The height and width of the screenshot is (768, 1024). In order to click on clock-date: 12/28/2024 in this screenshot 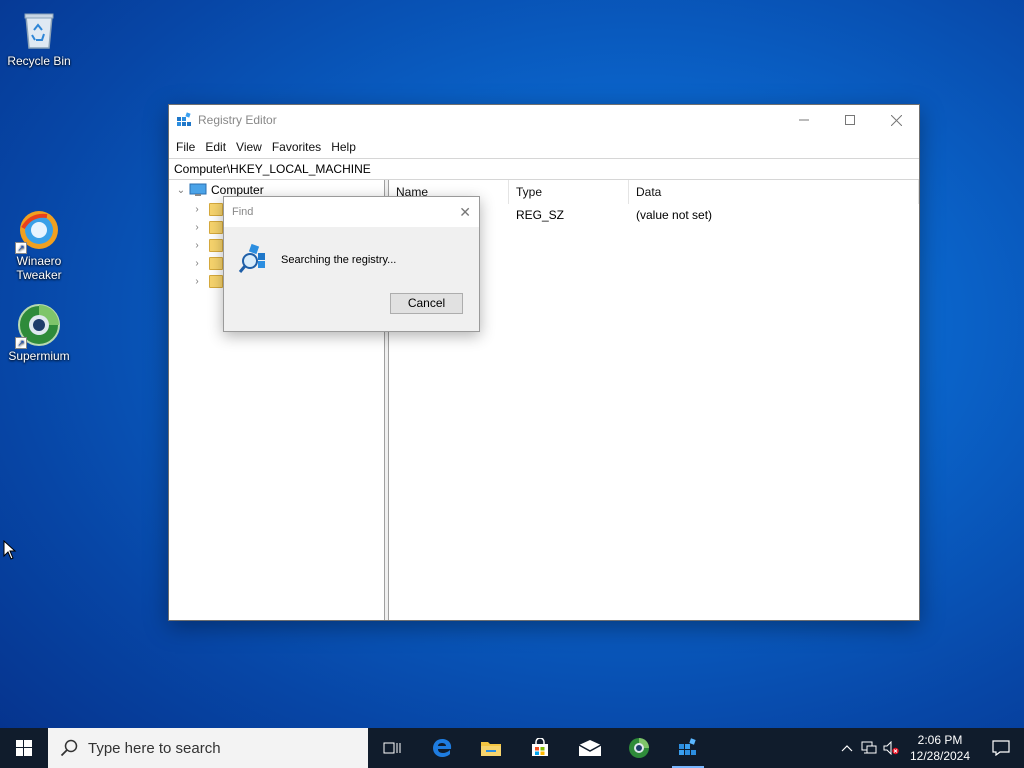, I will do `click(940, 756)`.